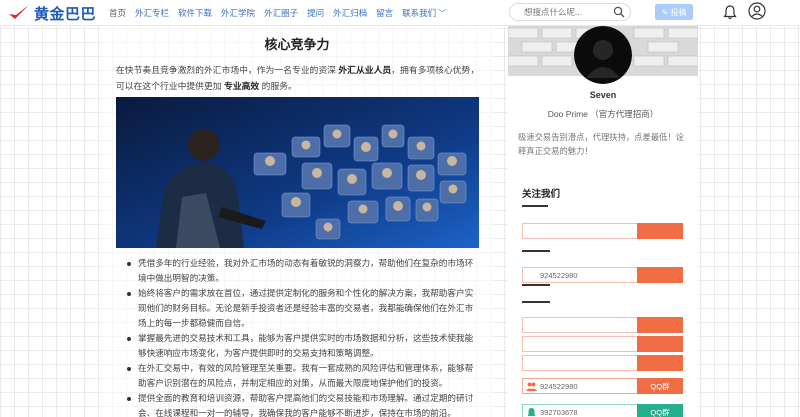 The image size is (800, 417). I want to click on site-logo: 黄金巴巴, so click(52, 13).